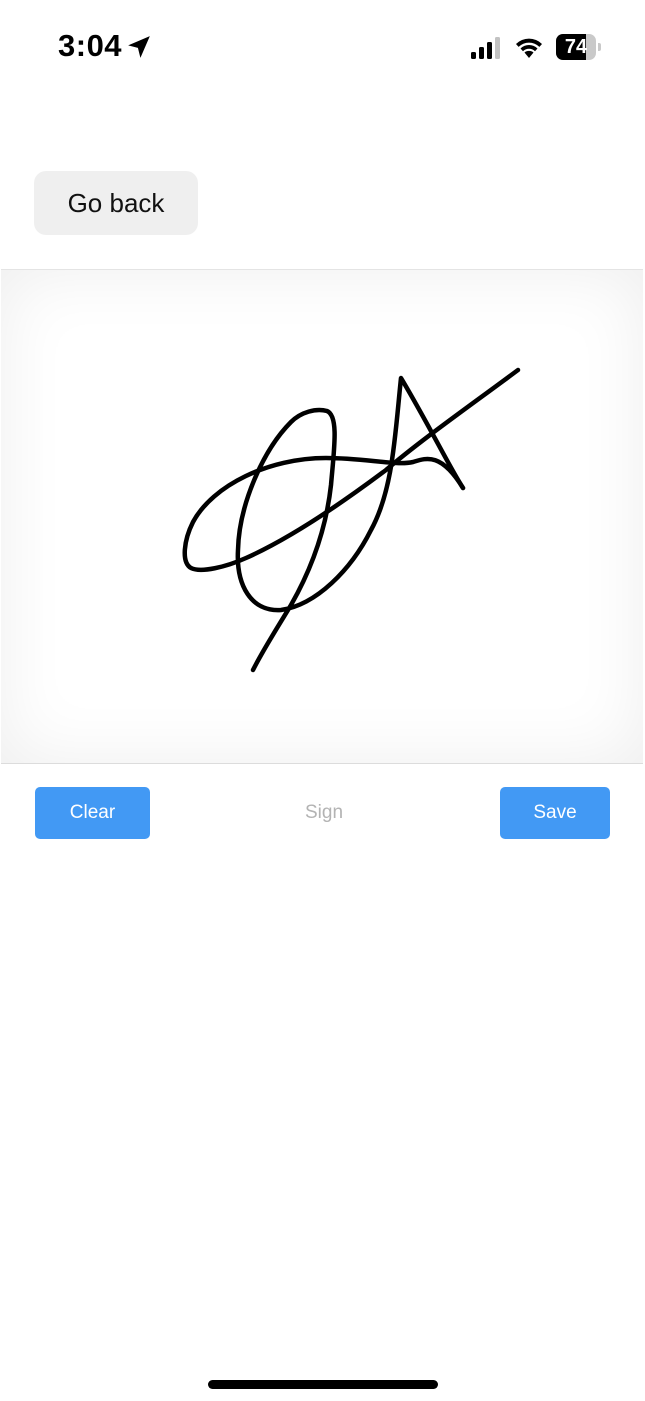 The width and height of the screenshot is (645, 1401). Describe the element at coordinates (599, 47) in the screenshot. I see `battery-cap` at that location.